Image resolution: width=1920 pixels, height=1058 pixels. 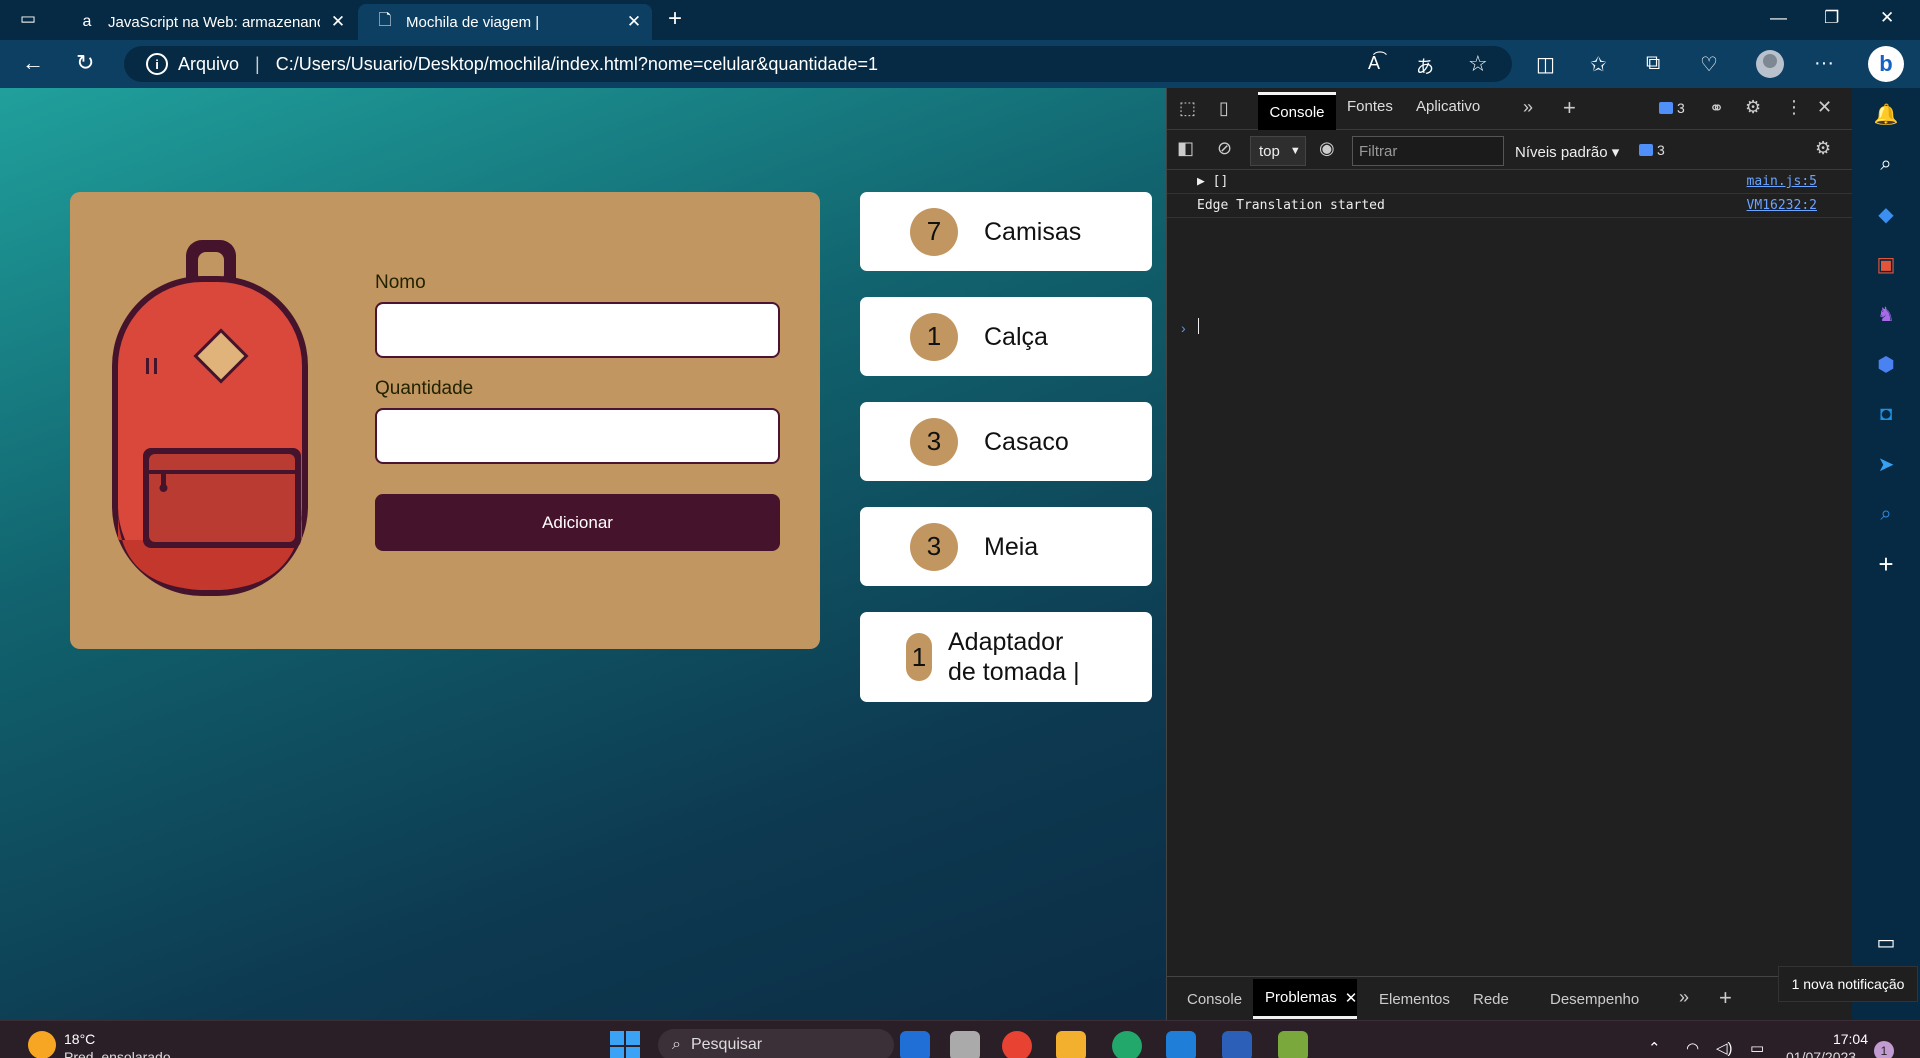 What do you see at coordinates (1782, 181) in the screenshot?
I see `console-source-link: main.js:5` at bounding box center [1782, 181].